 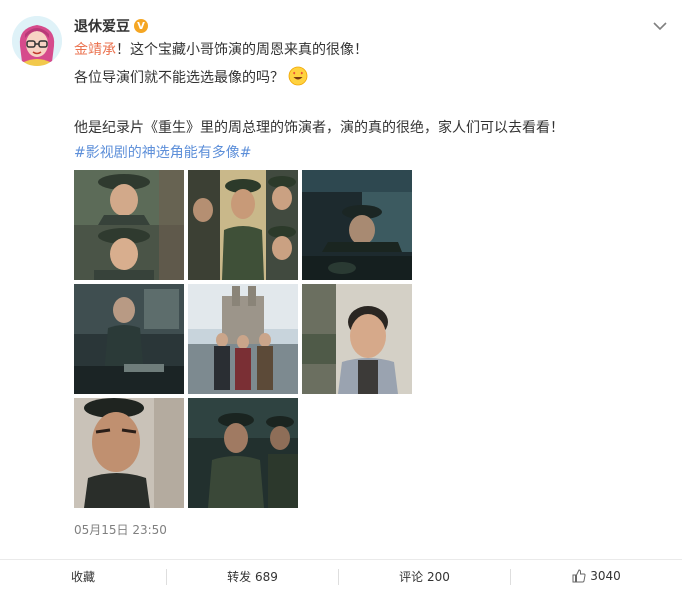 I want to click on more-options-button, so click(x=660, y=26).